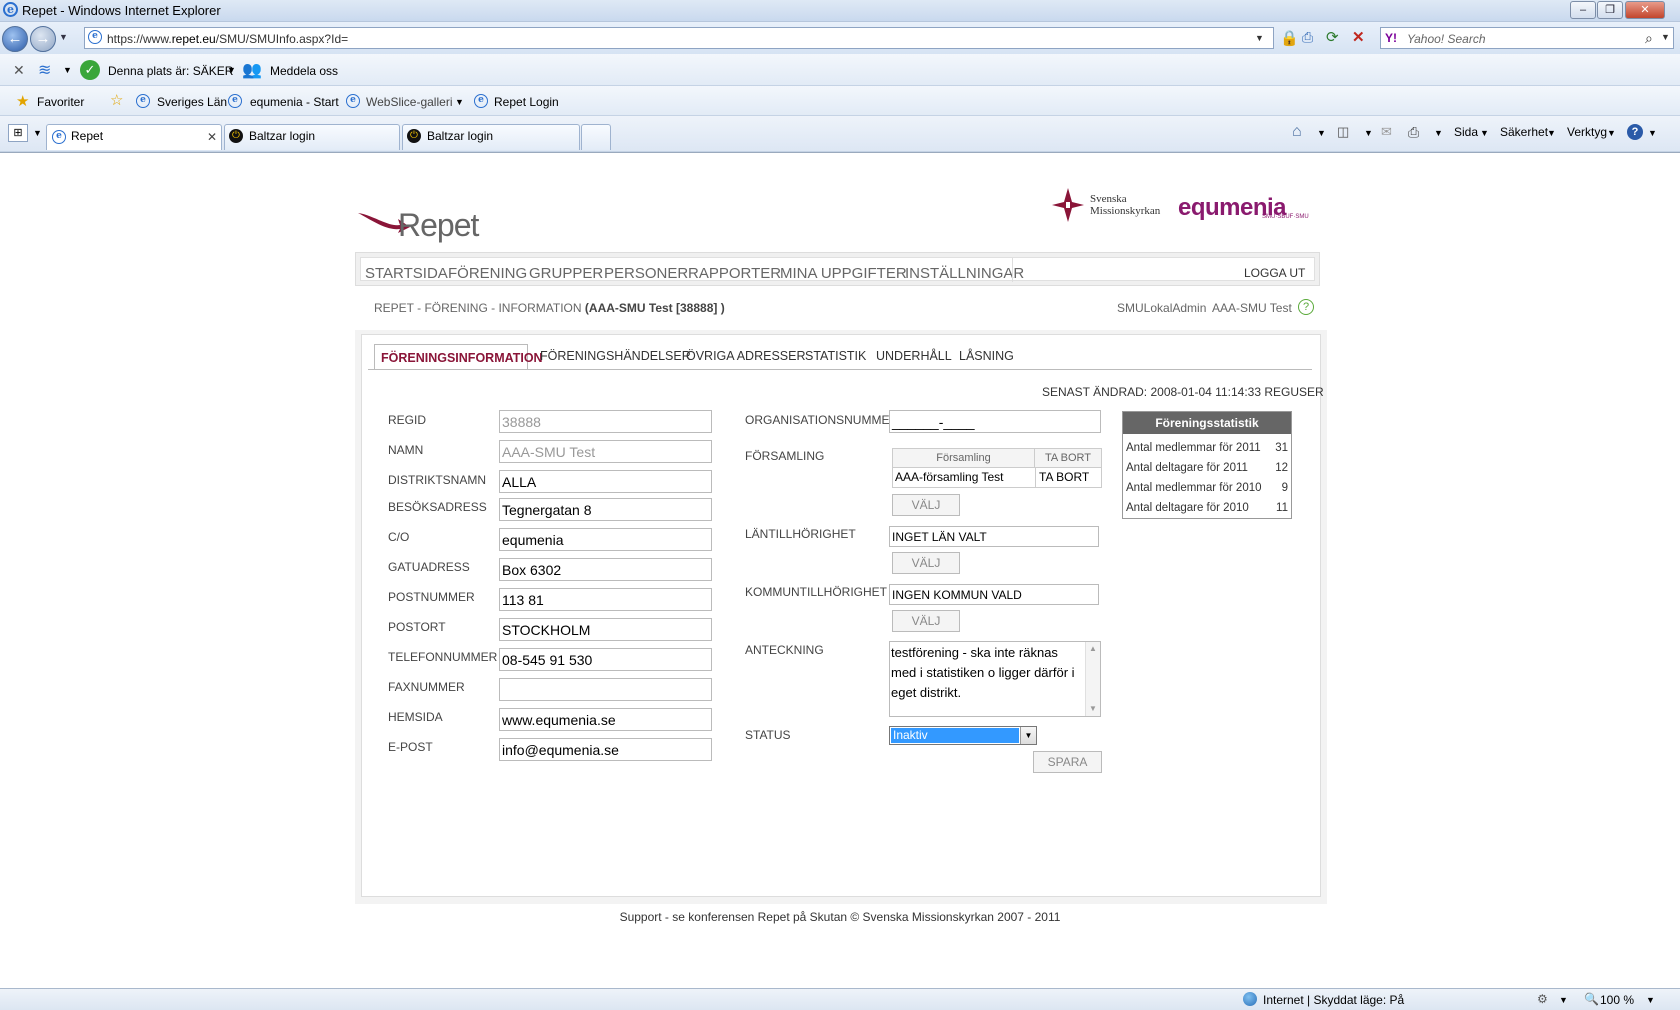  I want to click on security-dropdown-icon: ▼, so click(231, 70).